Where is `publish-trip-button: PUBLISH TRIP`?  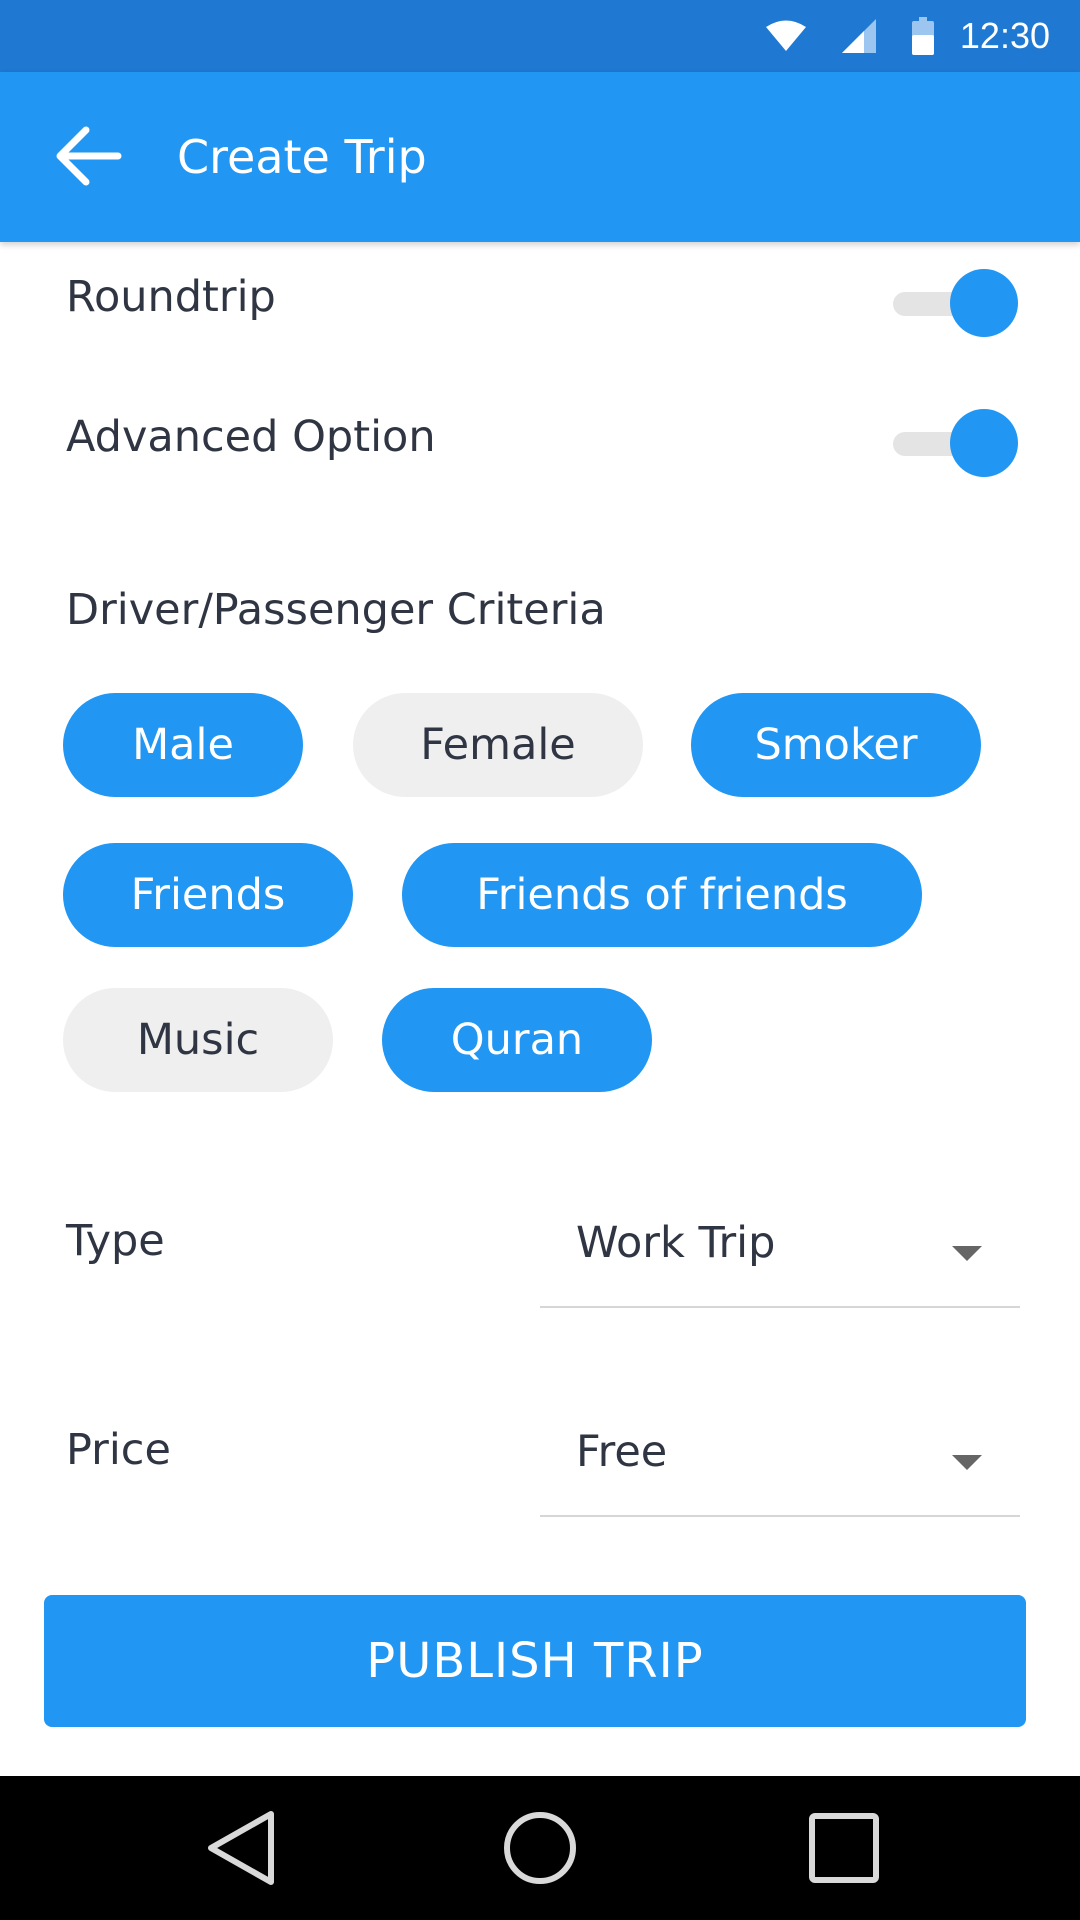
publish-trip-button: PUBLISH TRIP is located at coordinates (535, 1661).